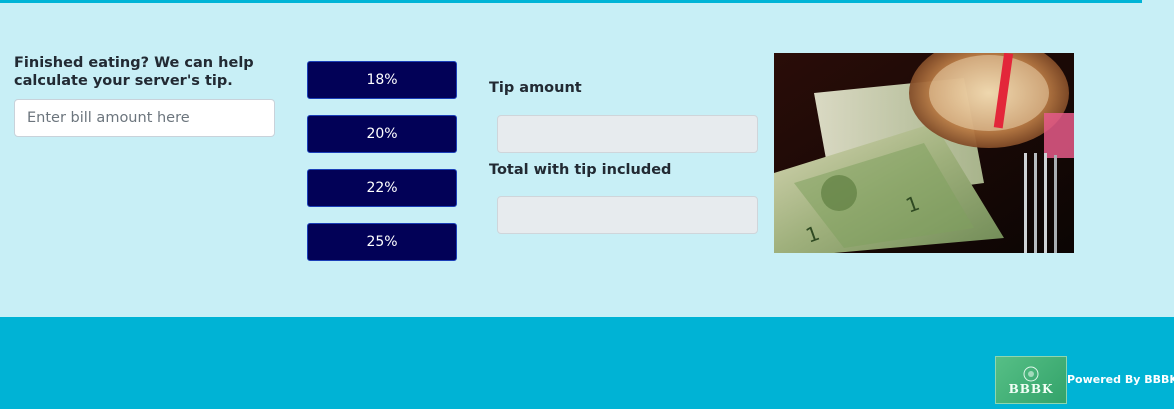  What do you see at coordinates (1031, 374) in the screenshot?
I see `emblem-icon` at bounding box center [1031, 374].